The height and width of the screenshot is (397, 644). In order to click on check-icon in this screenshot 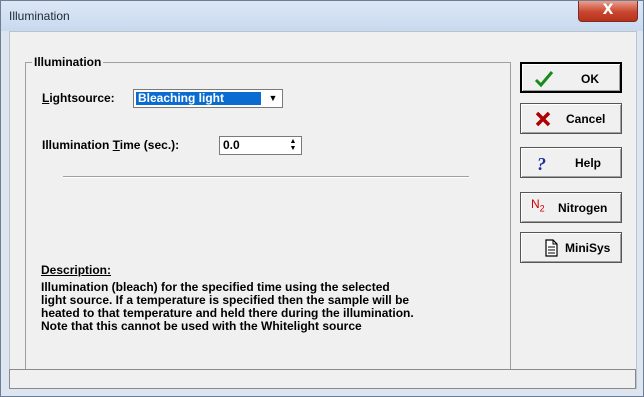, I will do `click(544, 79)`.